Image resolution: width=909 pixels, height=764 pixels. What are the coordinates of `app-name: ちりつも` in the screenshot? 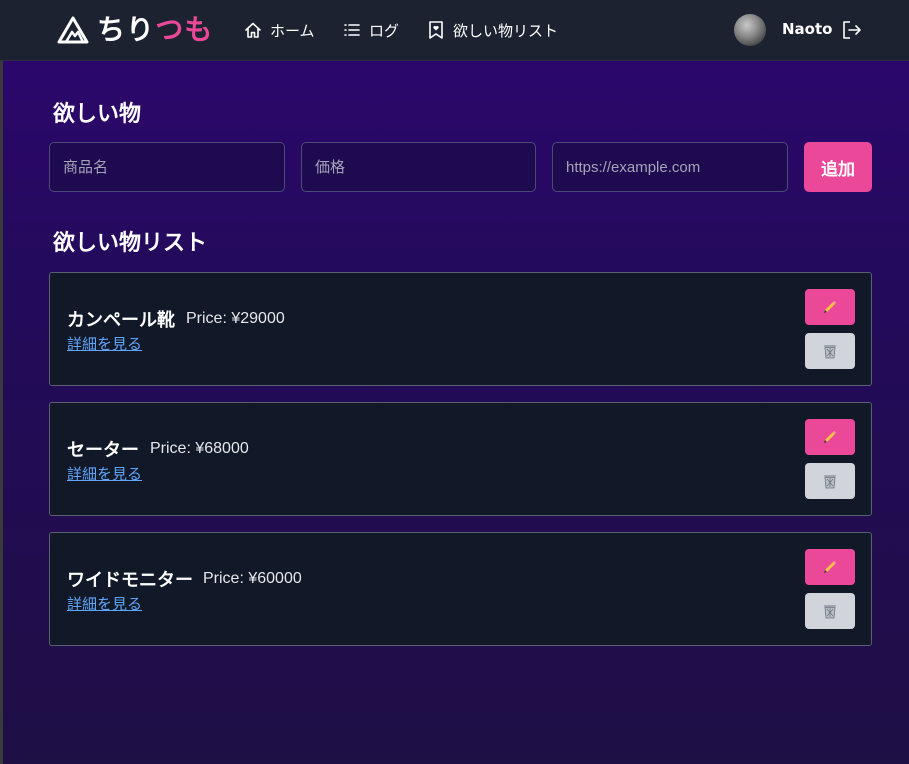 It's located at (155, 30).